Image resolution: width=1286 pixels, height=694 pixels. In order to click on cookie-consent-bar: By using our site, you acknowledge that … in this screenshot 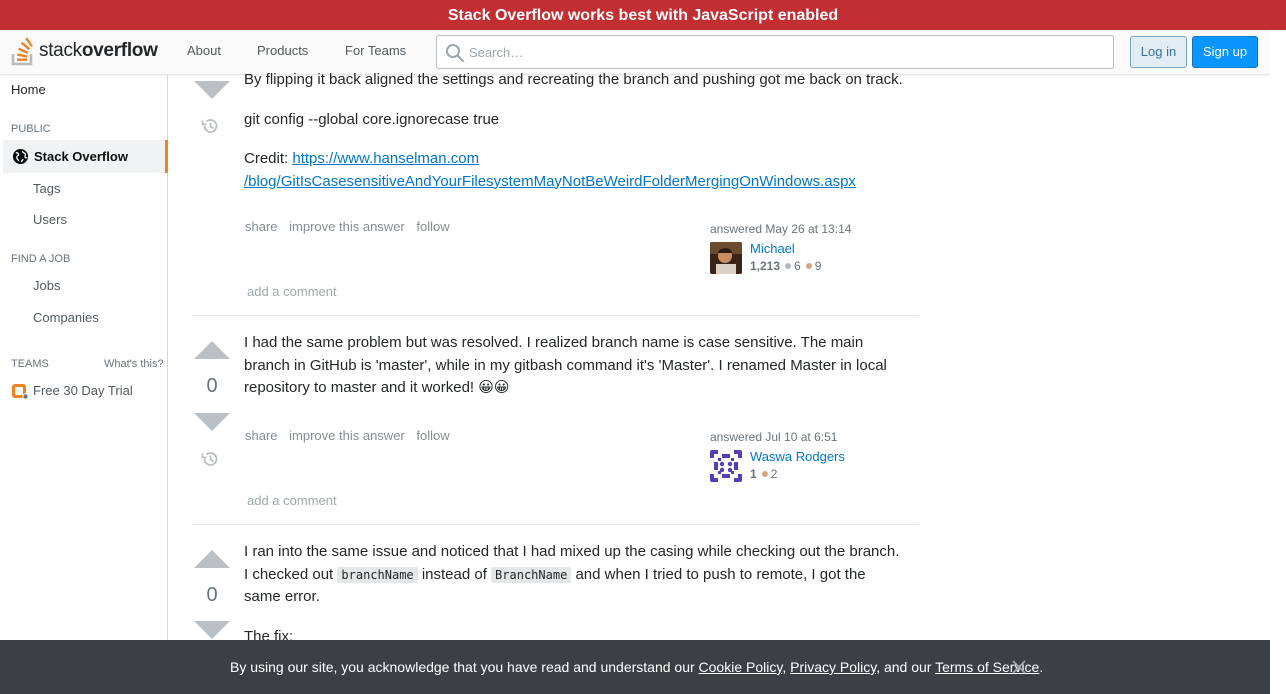, I will do `click(635, 667)`.